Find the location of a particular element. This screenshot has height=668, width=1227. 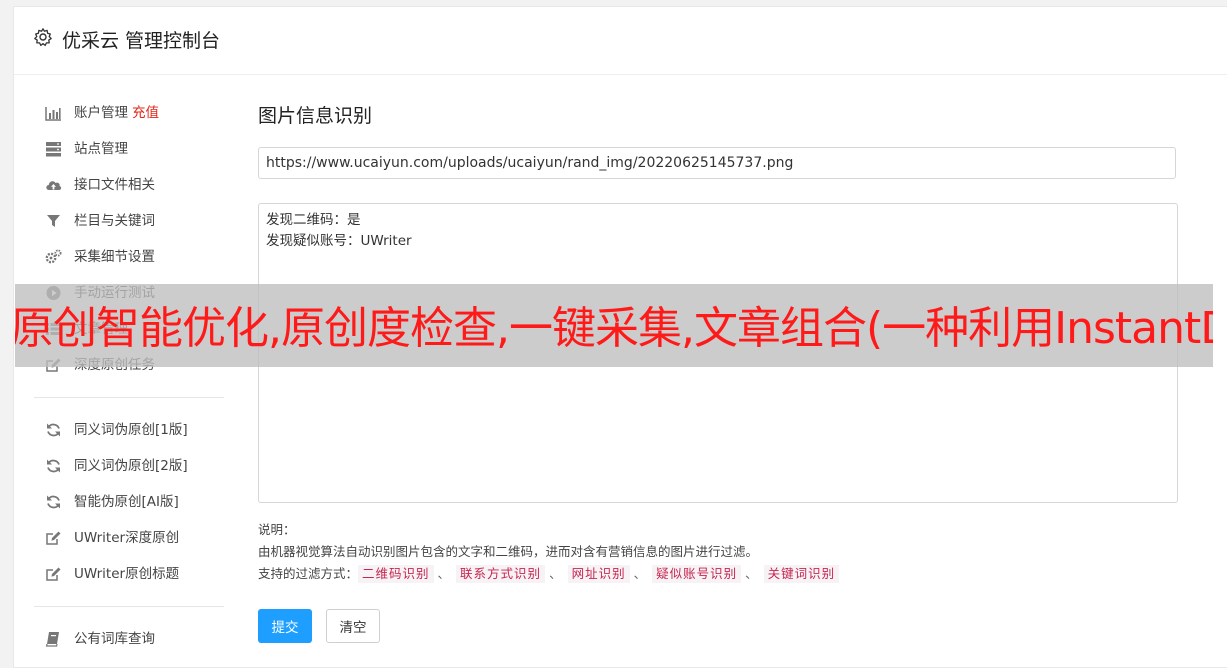

sidebar-item-同义词伪原创-1版: 同义词伪原创[1版] is located at coordinates (119, 430).